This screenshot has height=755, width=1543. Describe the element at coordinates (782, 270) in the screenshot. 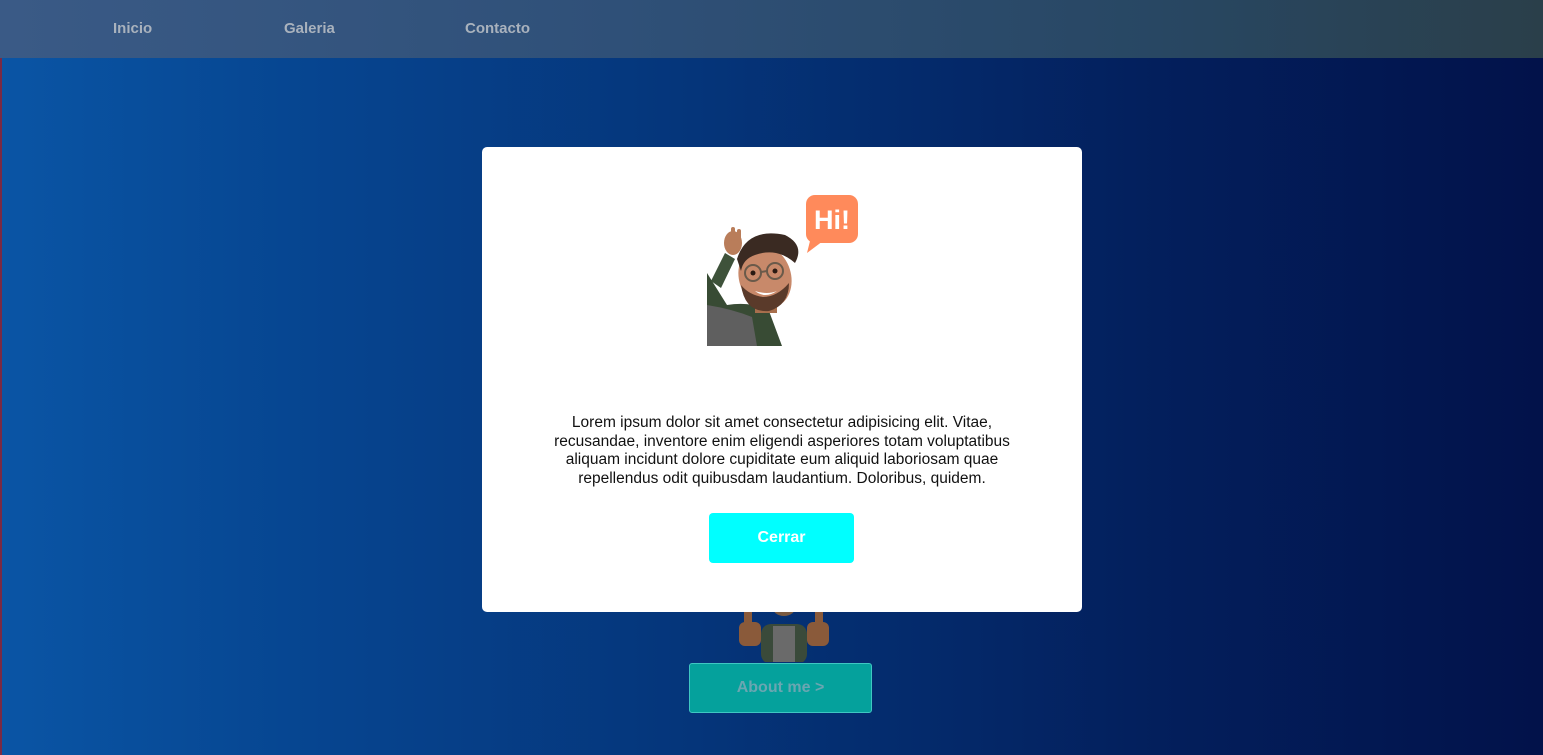

I see `waving-avatar-icon: Hi!` at that location.